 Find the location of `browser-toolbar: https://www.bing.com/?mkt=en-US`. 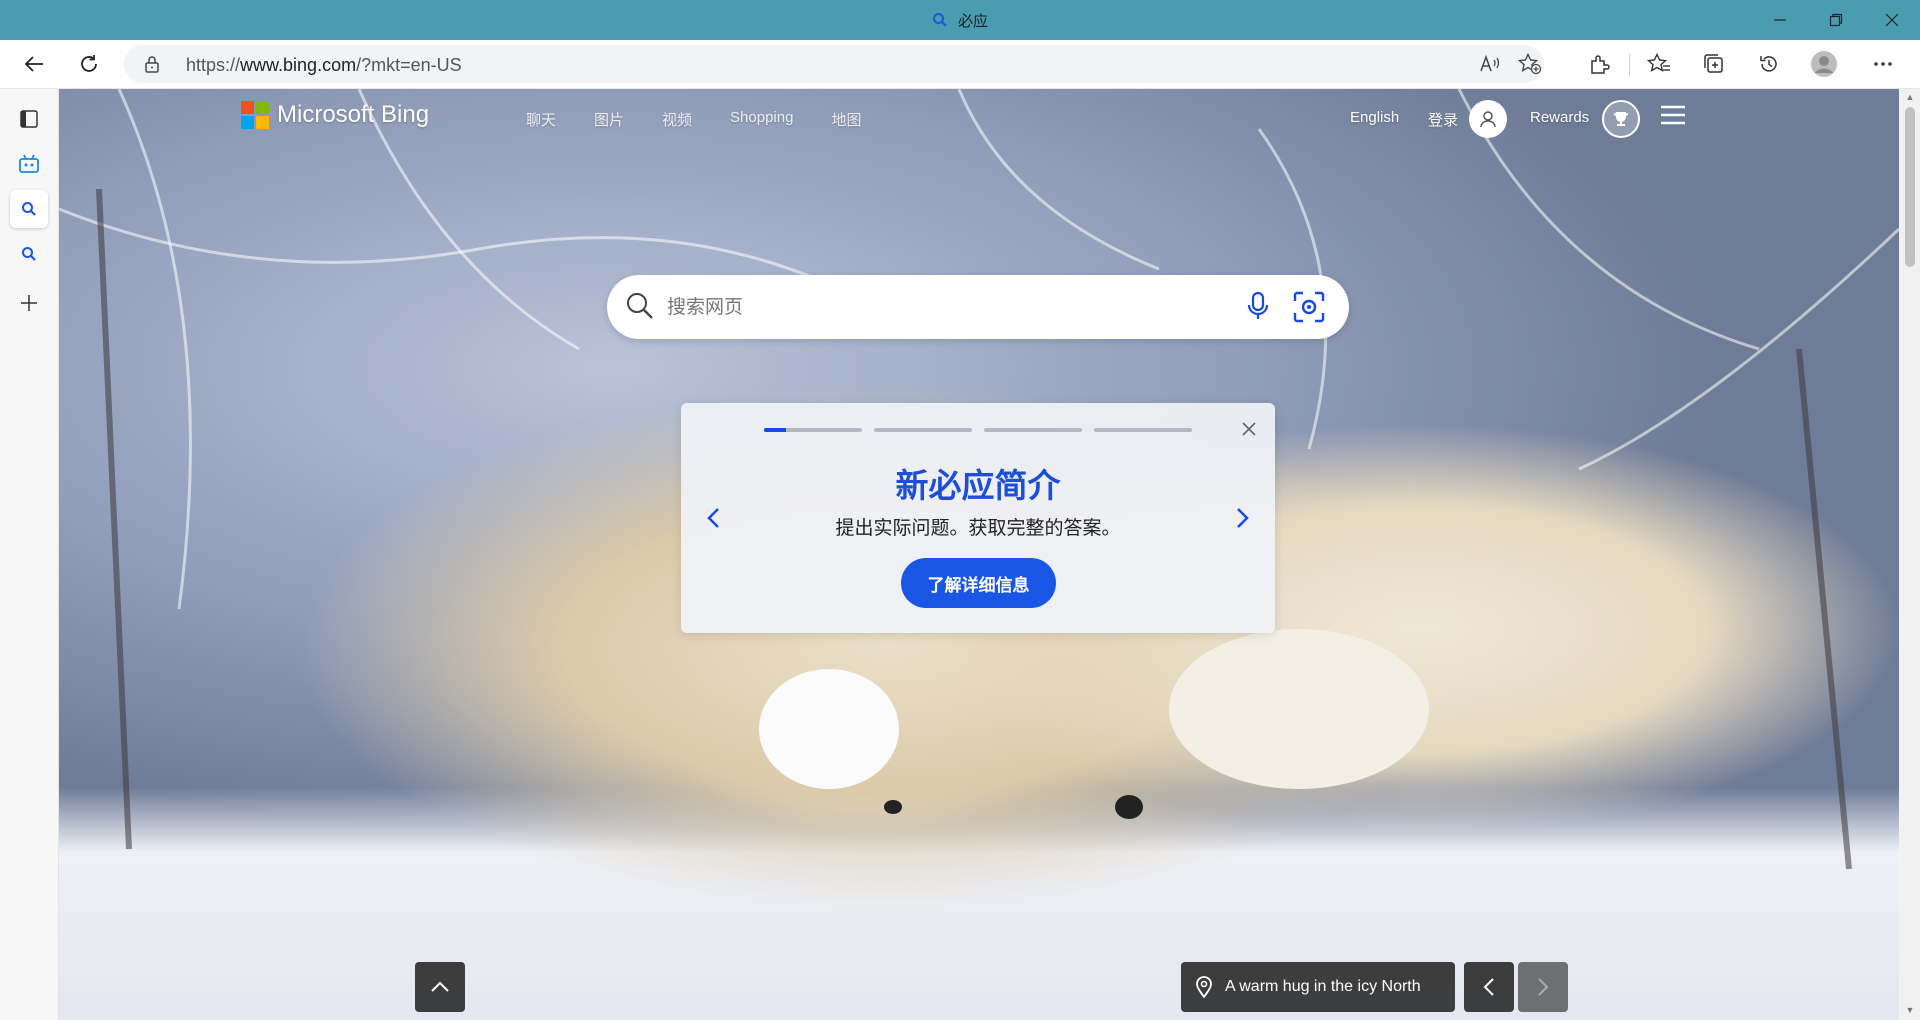

browser-toolbar: https://www.bing.com/?mkt=en-US is located at coordinates (960, 64).